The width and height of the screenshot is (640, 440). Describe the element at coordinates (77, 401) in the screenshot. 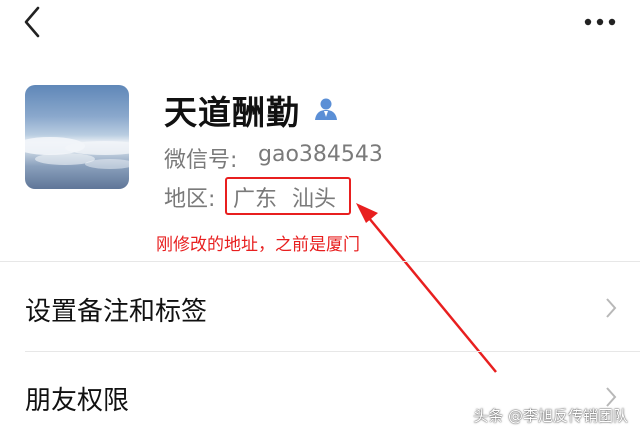

I see `menu-item-label: 朋友权限` at that location.